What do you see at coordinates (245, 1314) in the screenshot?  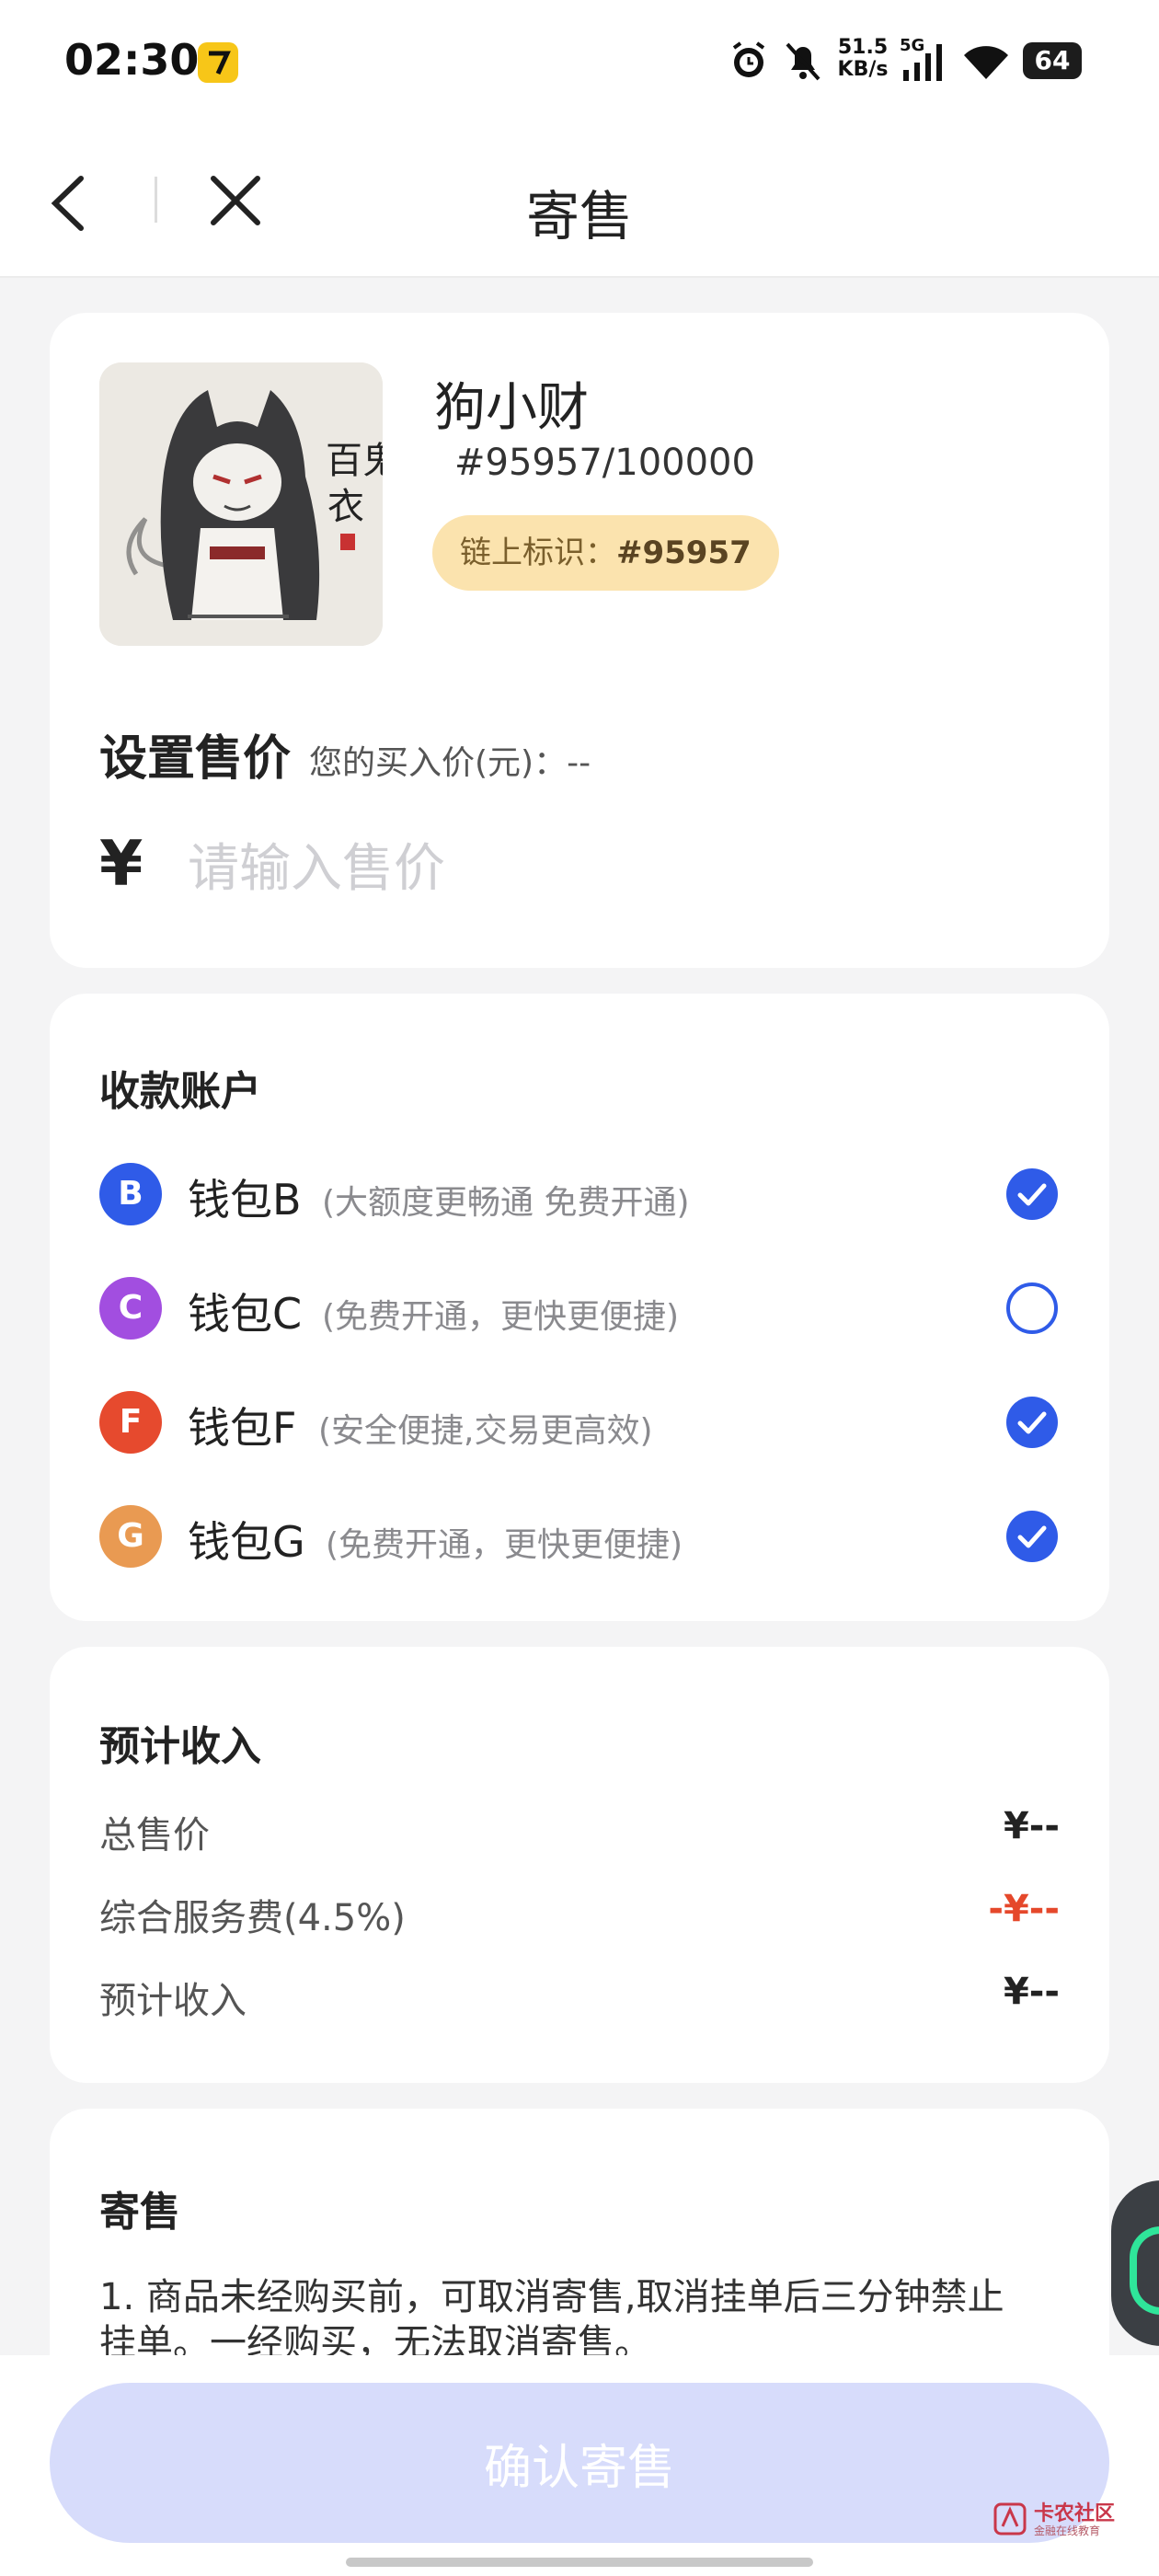 I see `wallet-c-name: 钱包C` at bounding box center [245, 1314].